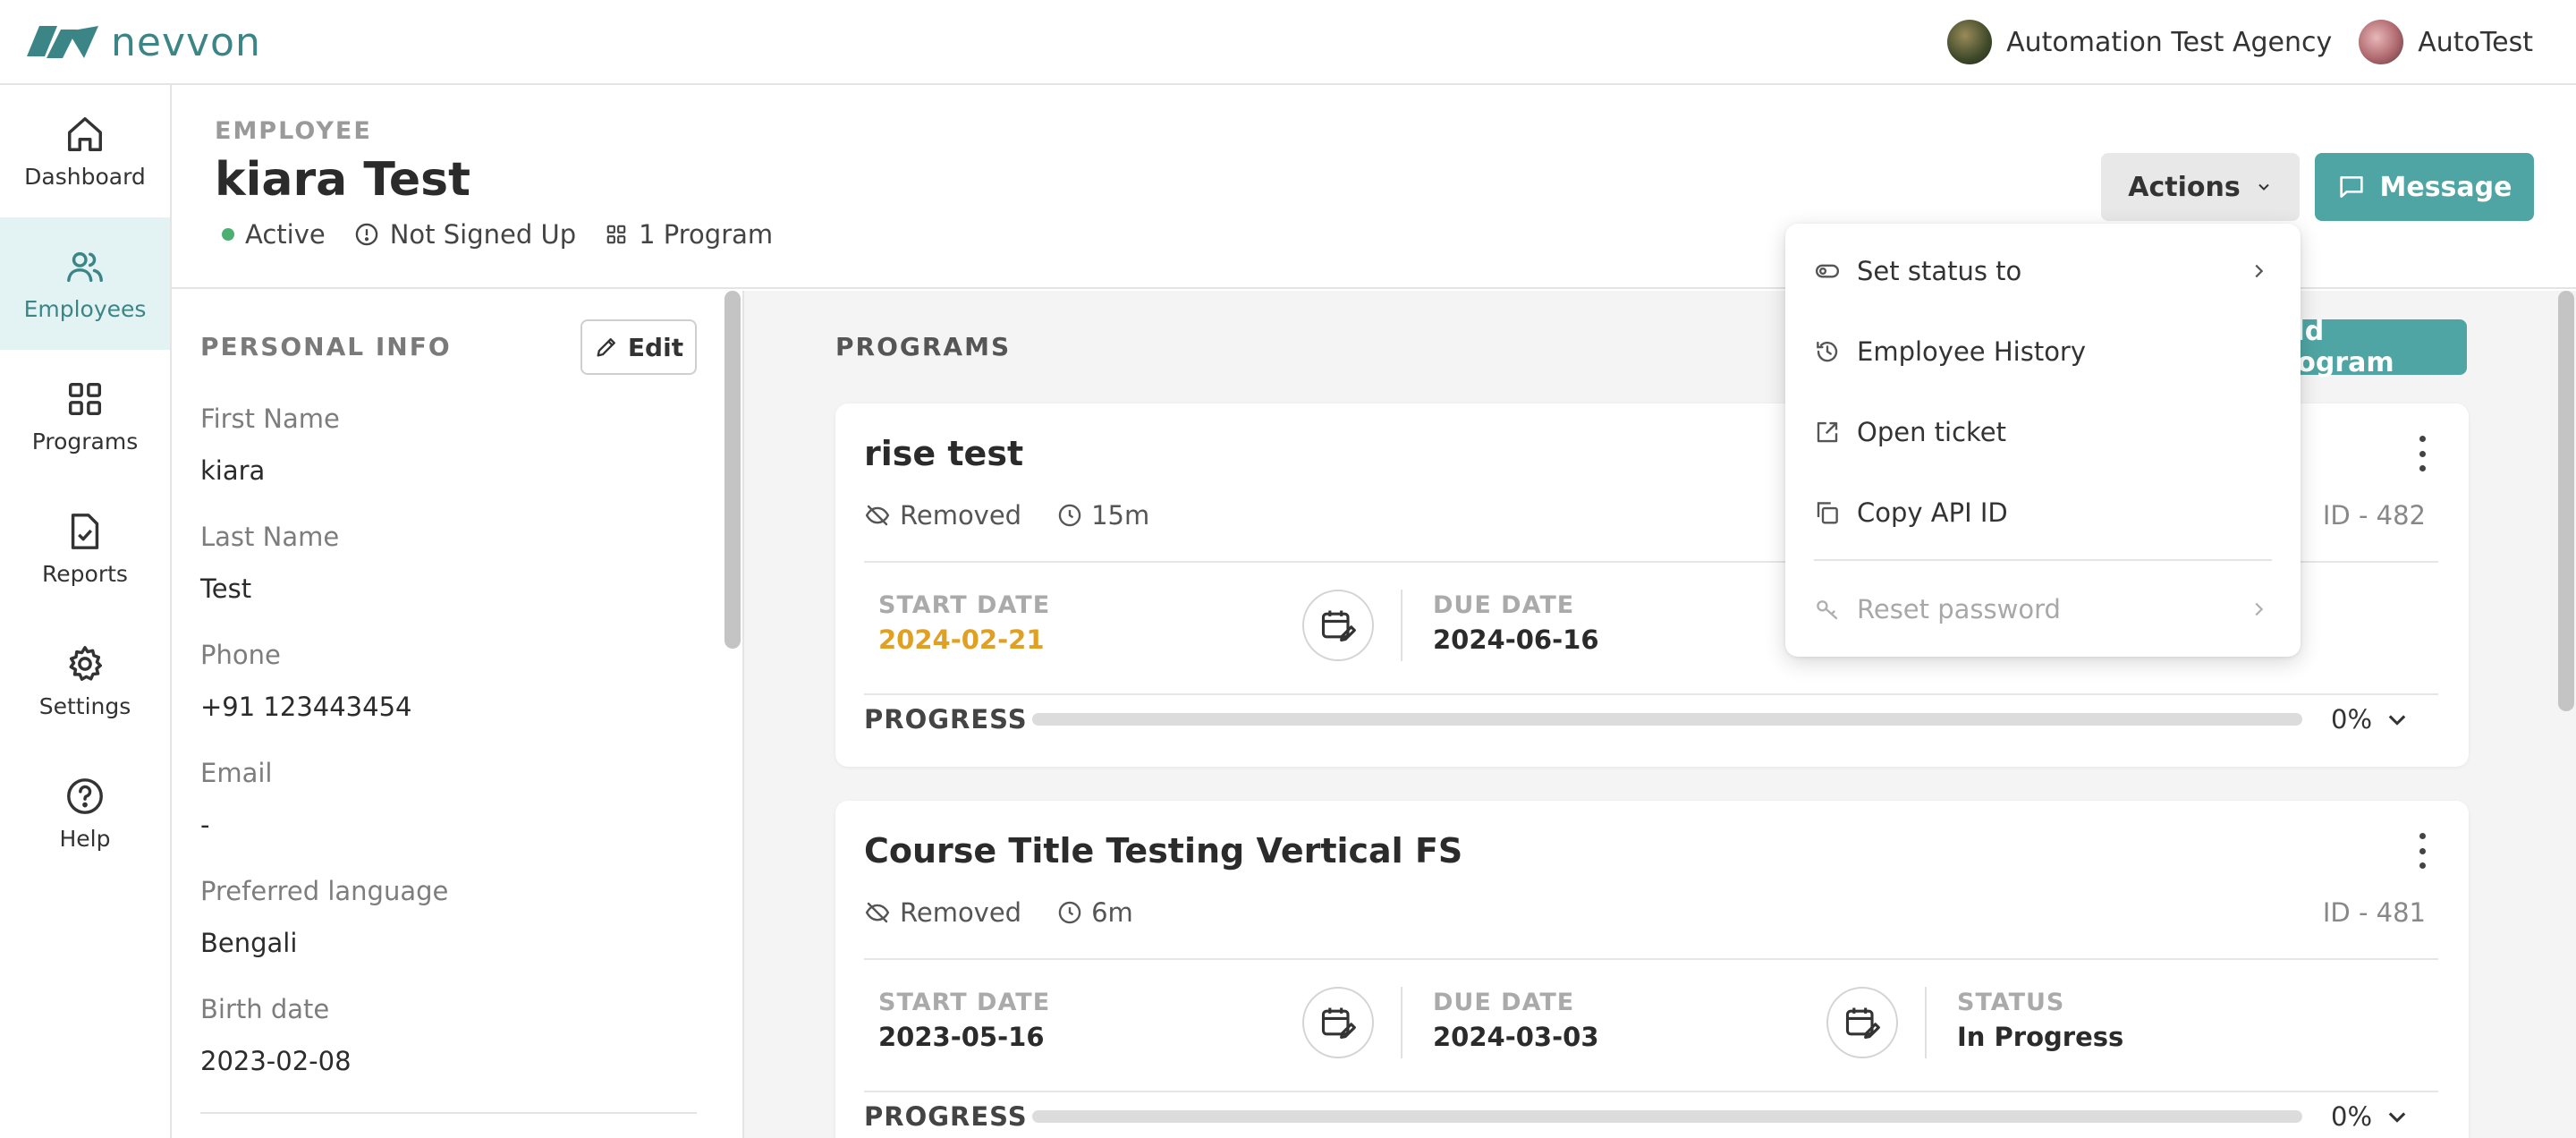 Image resolution: width=2576 pixels, height=1138 pixels. Describe the element at coordinates (270, 537) in the screenshot. I see `field-label: Last Name` at that location.